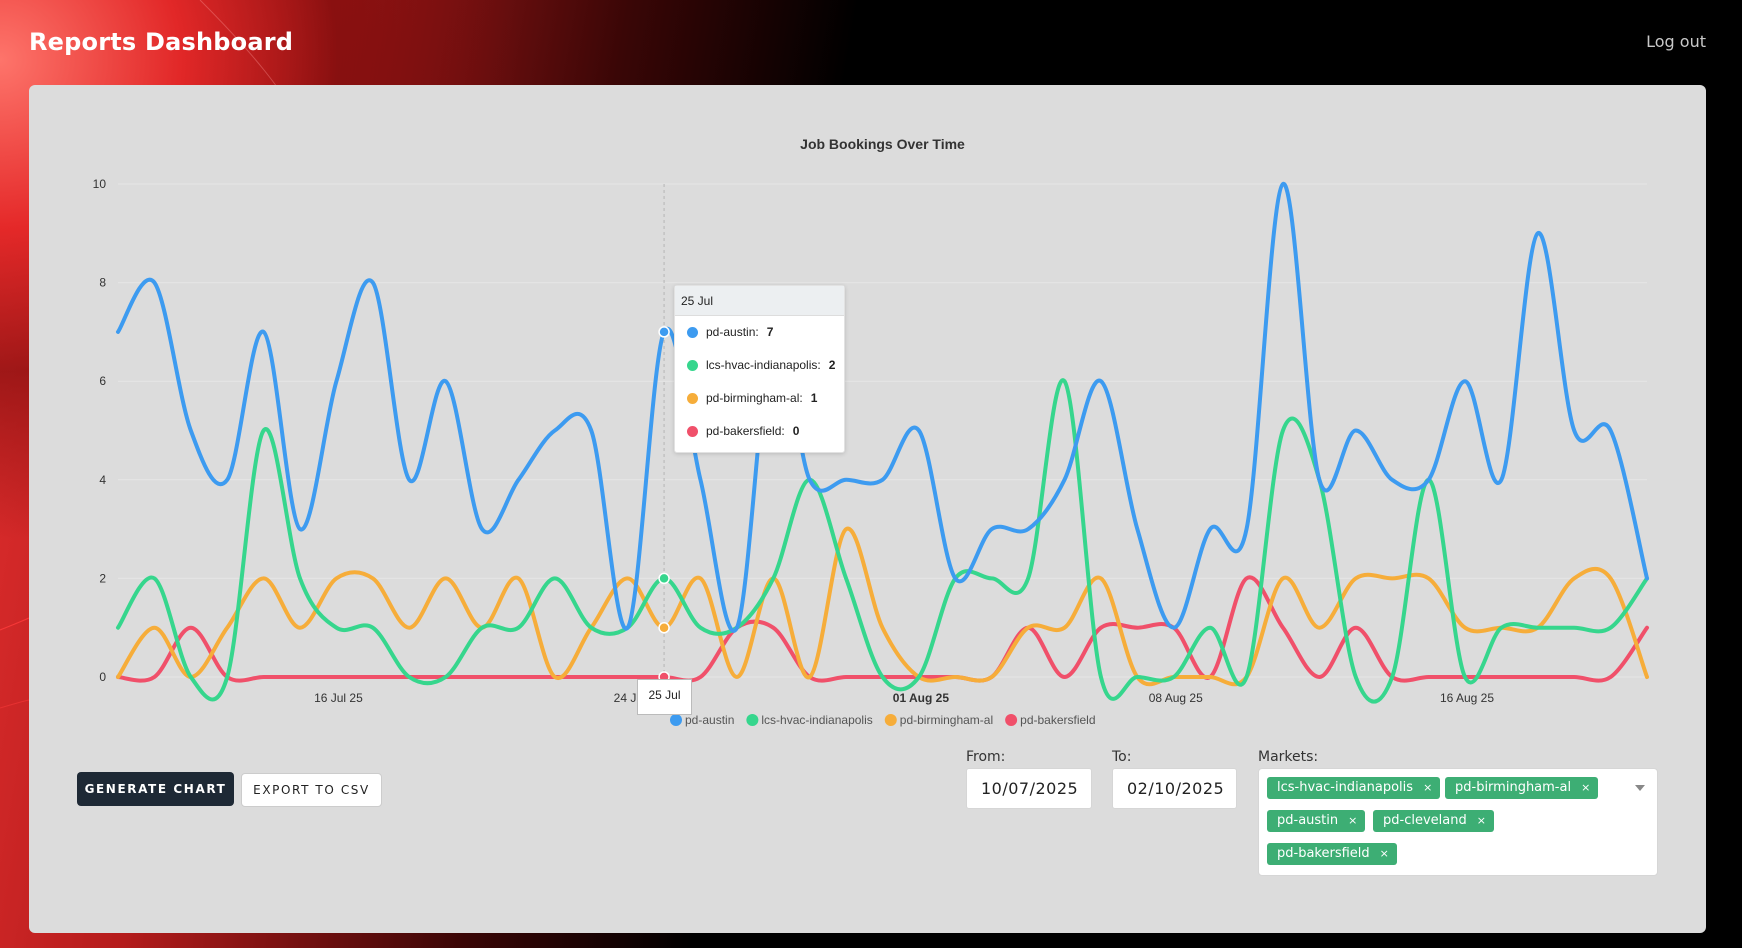 Image resolution: width=1742 pixels, height=948 pixels. What do you see at coordinates (102, 381) in the screenshot?
I see `y-tick-label: 6` at bounding box center [102, 381].